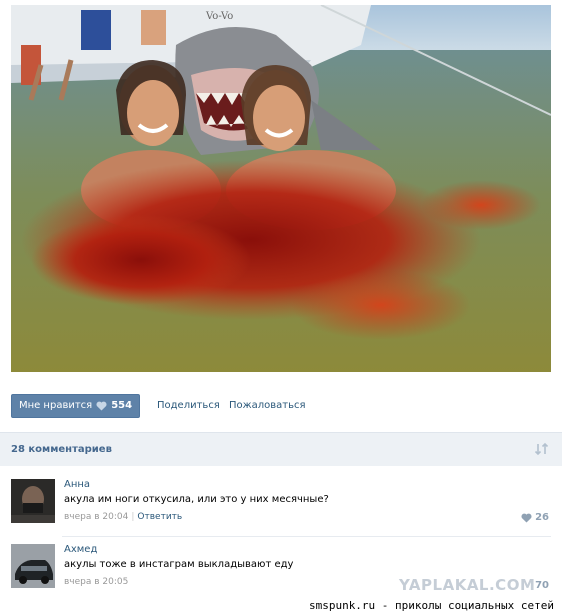 The height and width of the screenshot is (616, 562). What do you see at coordinates (267, 406) in the screenshot?
I see `report-link: Пожаловаться` at bounding box center [267, 406].